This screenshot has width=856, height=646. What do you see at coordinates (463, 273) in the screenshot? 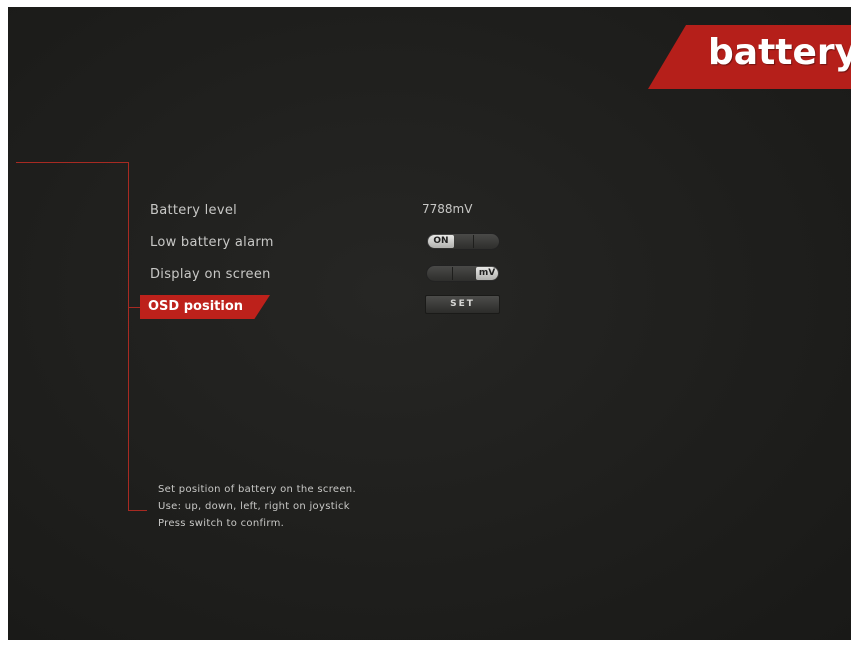
I see `display-on-screen-toggle: mV` at bounding box center [463, 273].